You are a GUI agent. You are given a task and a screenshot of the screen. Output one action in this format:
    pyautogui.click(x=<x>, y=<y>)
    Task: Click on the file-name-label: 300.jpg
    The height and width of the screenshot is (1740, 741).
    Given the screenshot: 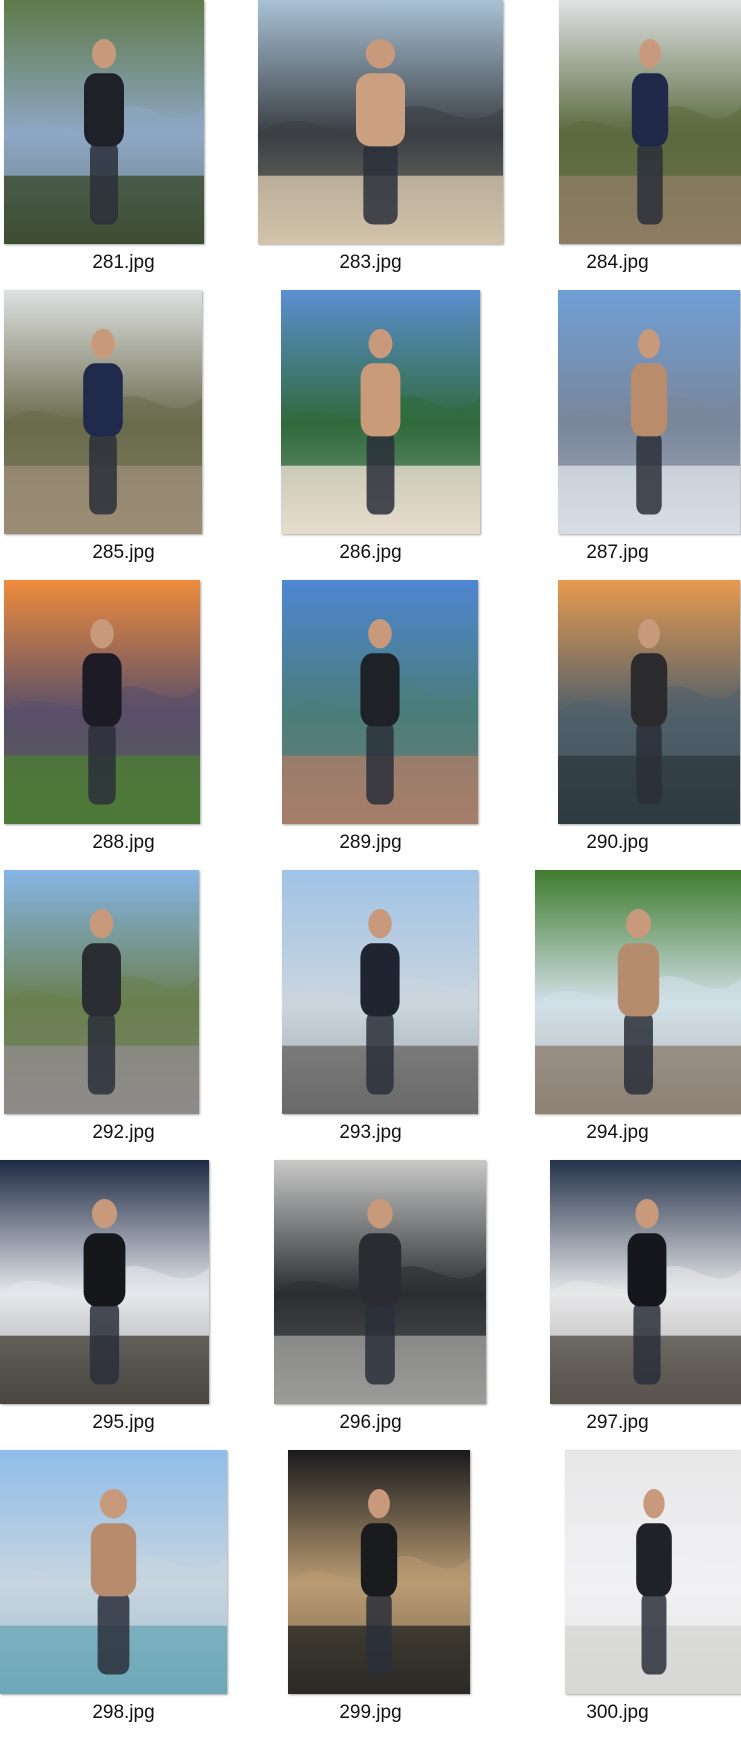 What is the action you would take?
    pyautogui.click(x=617, y=1712)
    